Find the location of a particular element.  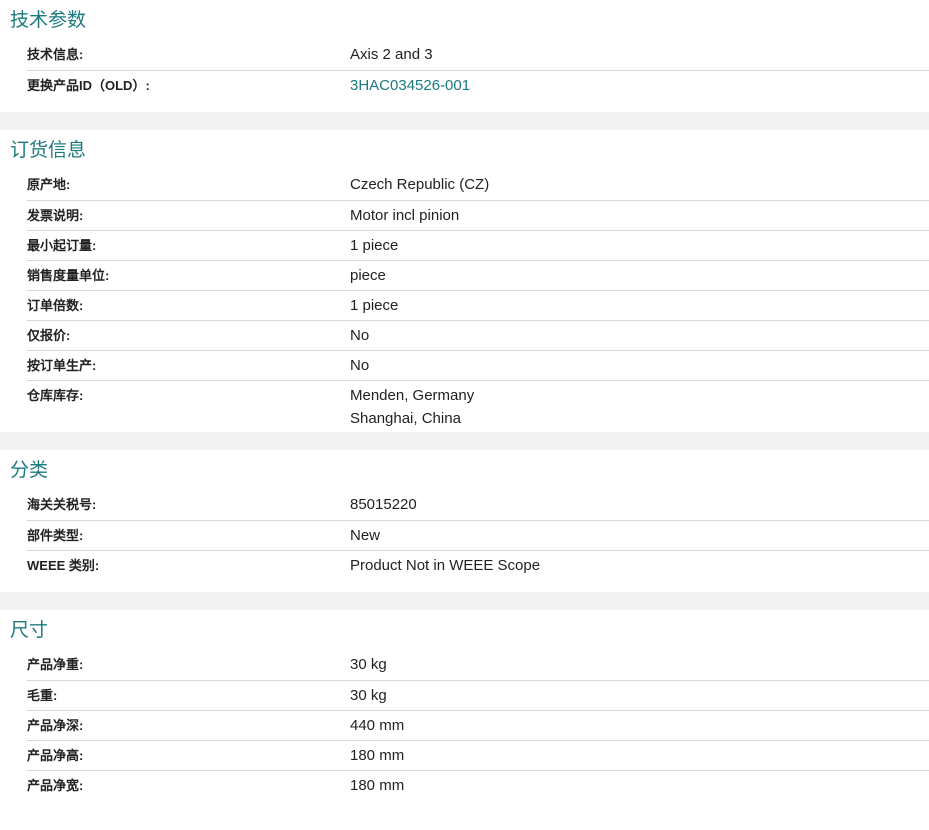

spec-label: 原产地: is located at coordinates (49, 184).